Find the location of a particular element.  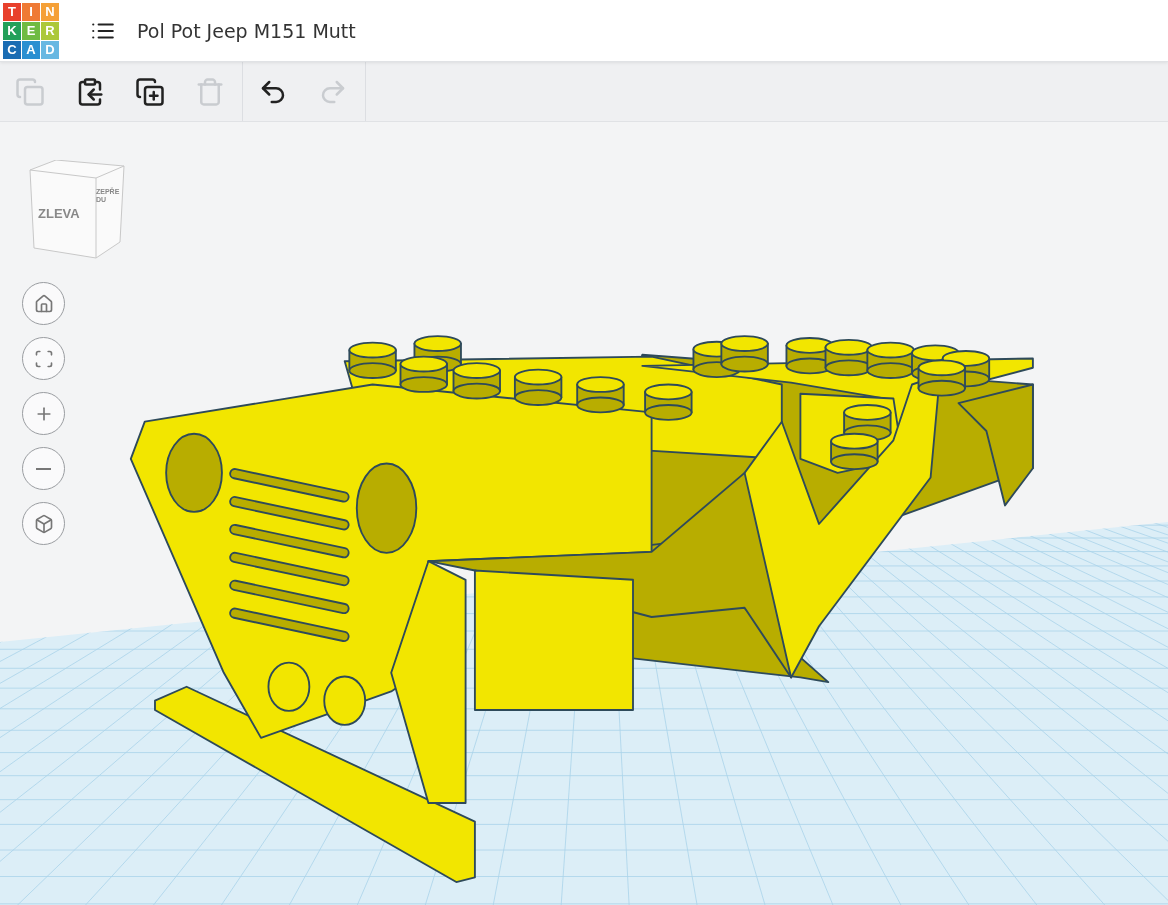

logo-letter: A is located at coordinates (31, 49).